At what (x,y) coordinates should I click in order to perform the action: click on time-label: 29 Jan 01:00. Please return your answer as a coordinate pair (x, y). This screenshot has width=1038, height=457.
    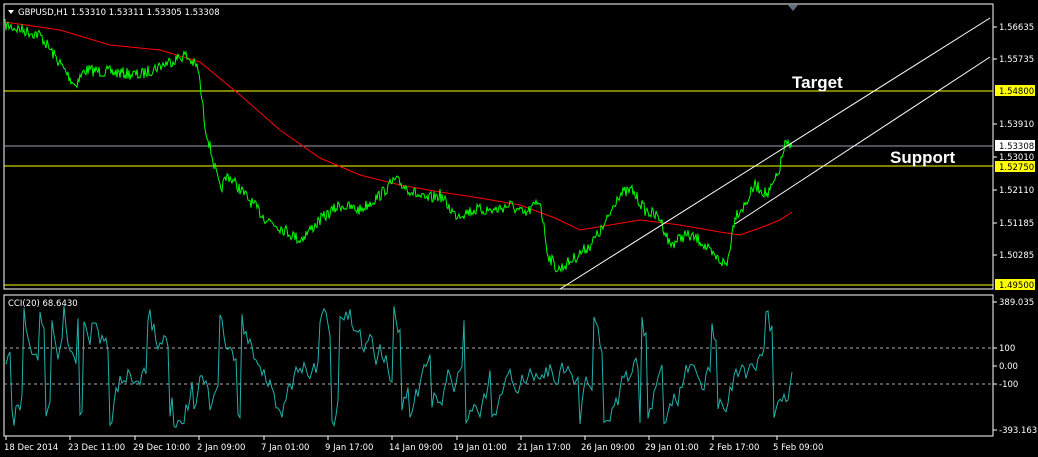
    Looking at the image, I should click on (672, 448).